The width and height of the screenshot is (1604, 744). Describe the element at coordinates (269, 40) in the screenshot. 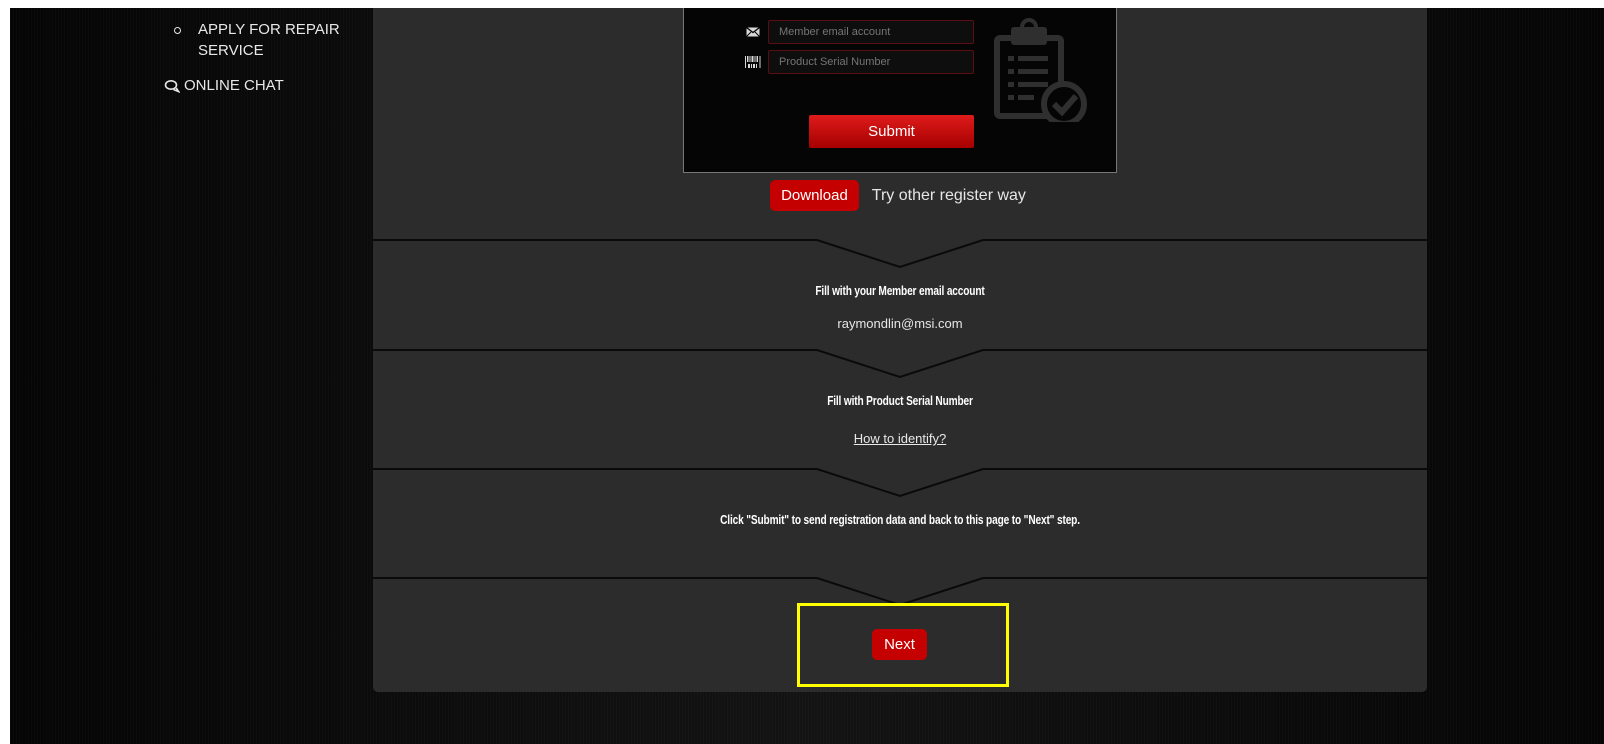

I see `sidebar-item-label: APPLY FOR REPAIR SERVICE` at that location.